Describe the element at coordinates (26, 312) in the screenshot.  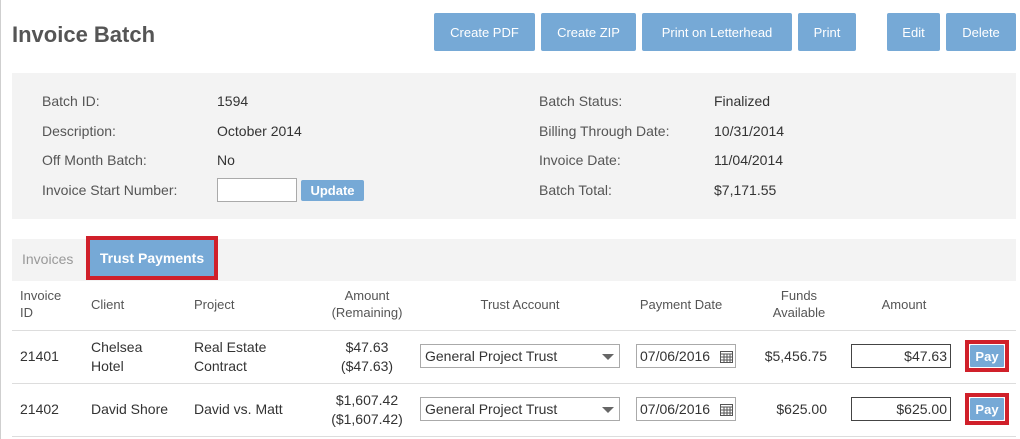
I see `header-invoice-id-line2: ID` at that location.